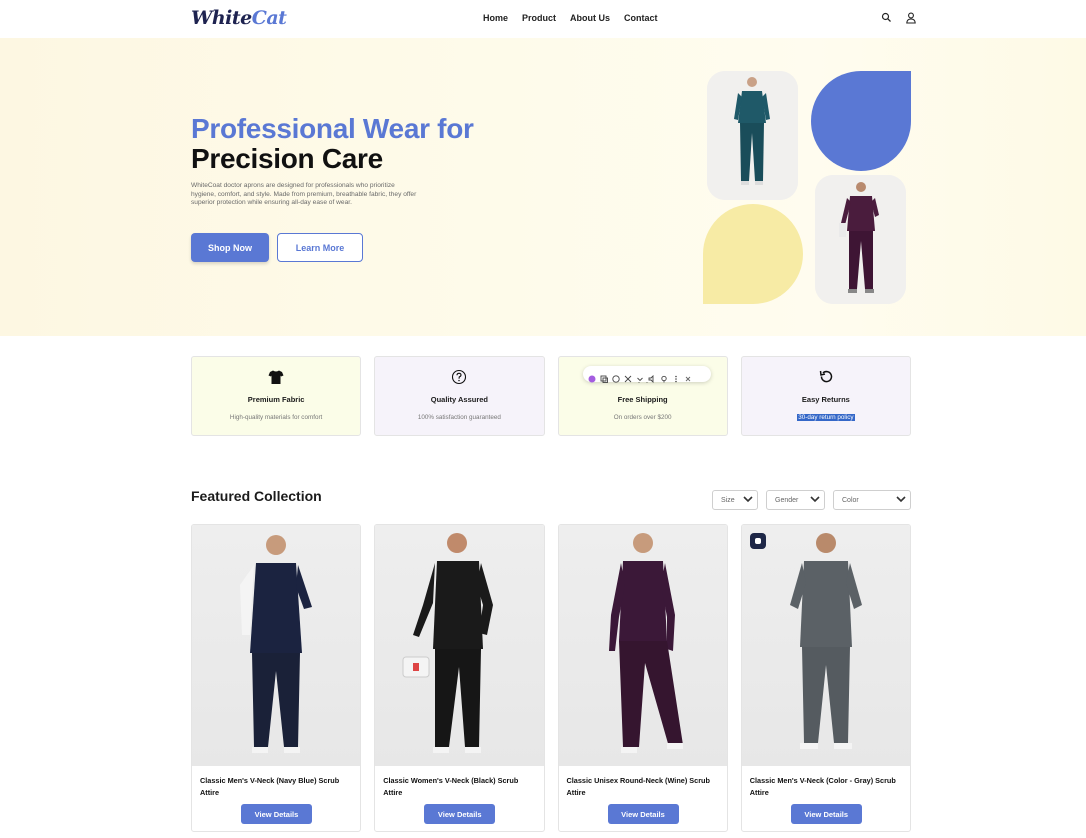 The height and width of the screenshot is (838, 1086). I want to click on feature-card-easy-returns: Easy Returns 30-day return policy, so click(825, 396).